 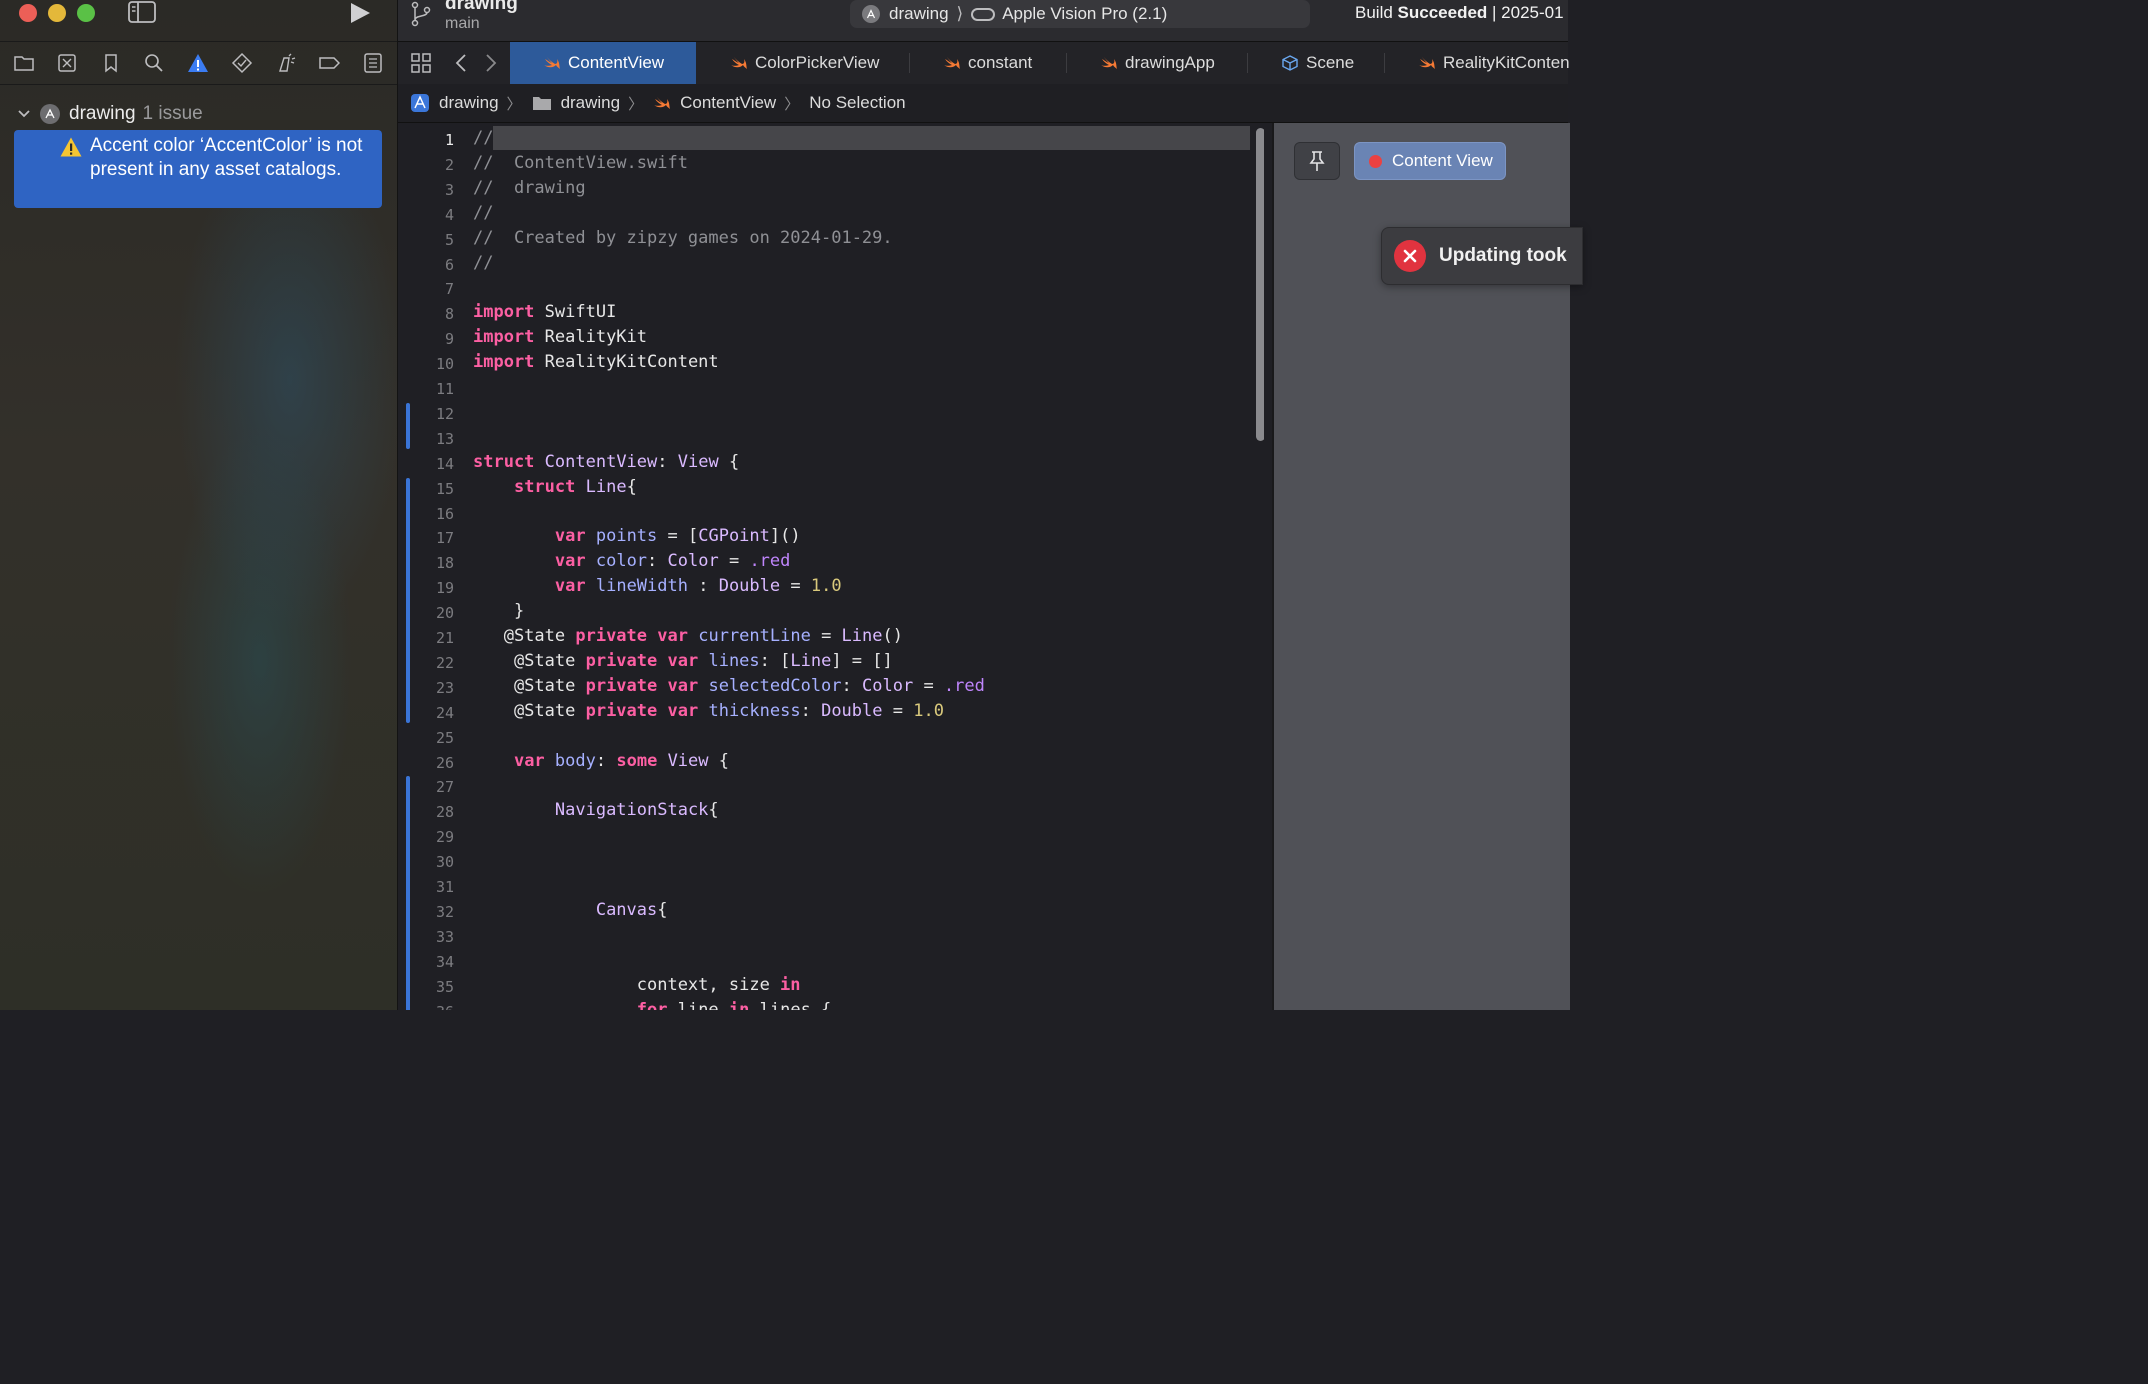 I want to click on forward-icon, so click(x=490, y=63).